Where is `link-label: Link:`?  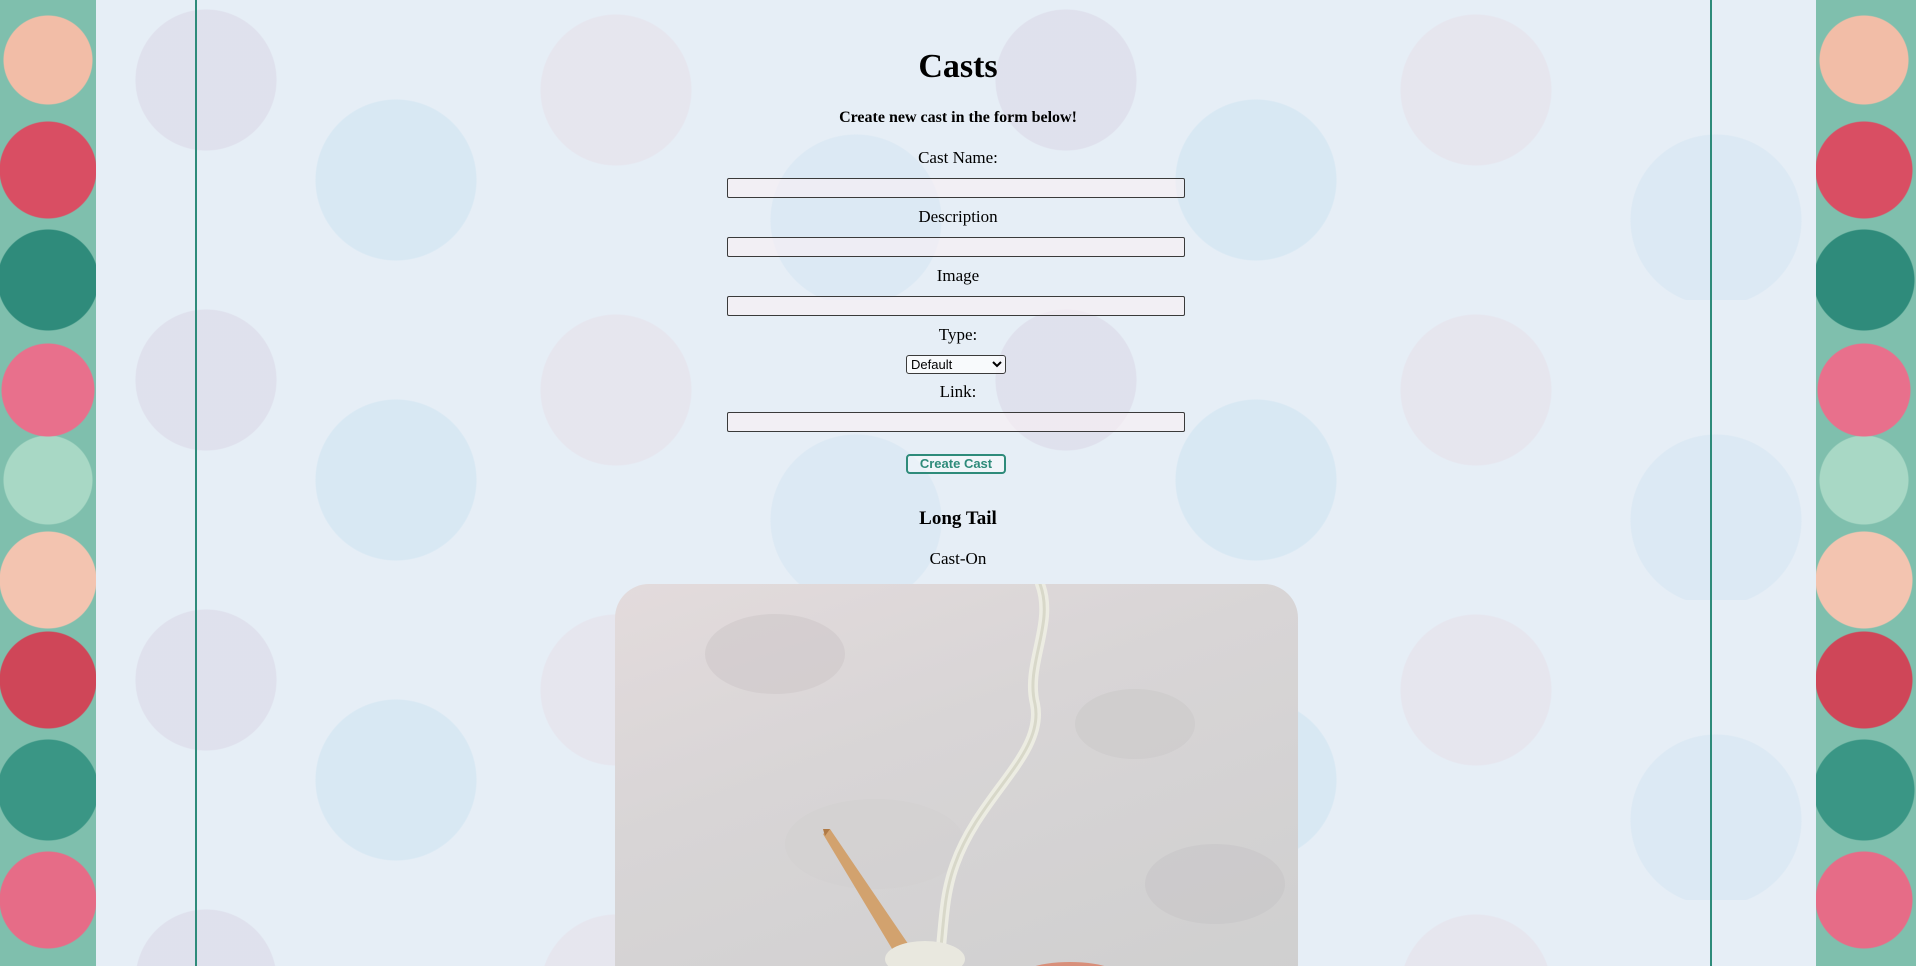 link-label: Link: is located at coordinates (958, 391).